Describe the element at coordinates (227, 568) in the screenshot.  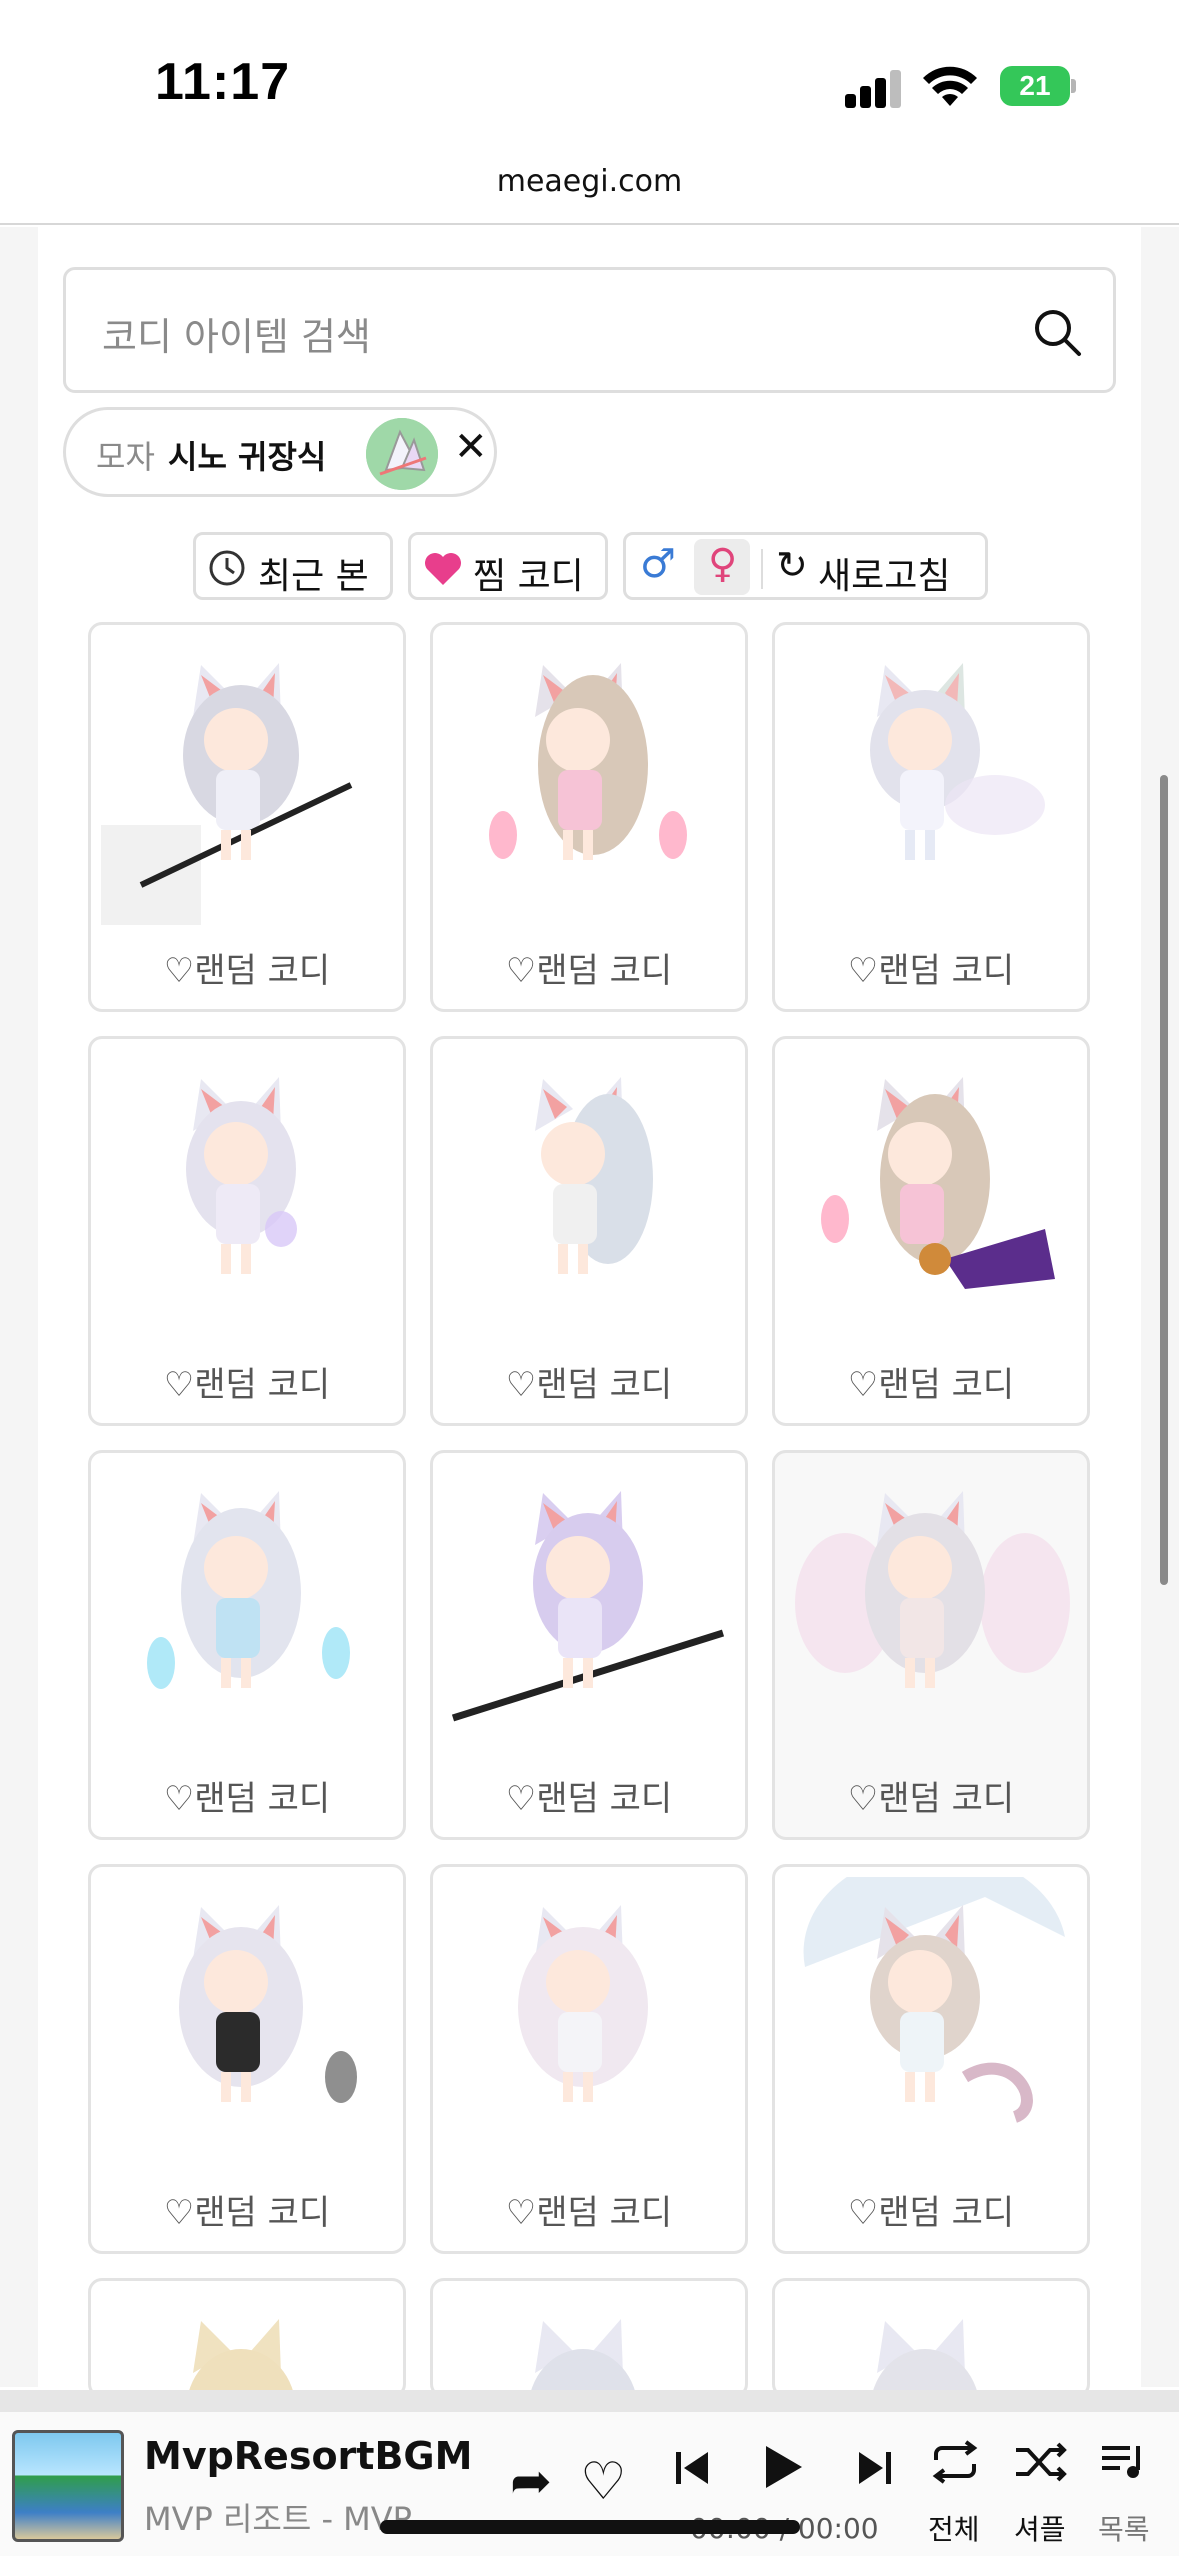
I see `clock-icon` at that location.